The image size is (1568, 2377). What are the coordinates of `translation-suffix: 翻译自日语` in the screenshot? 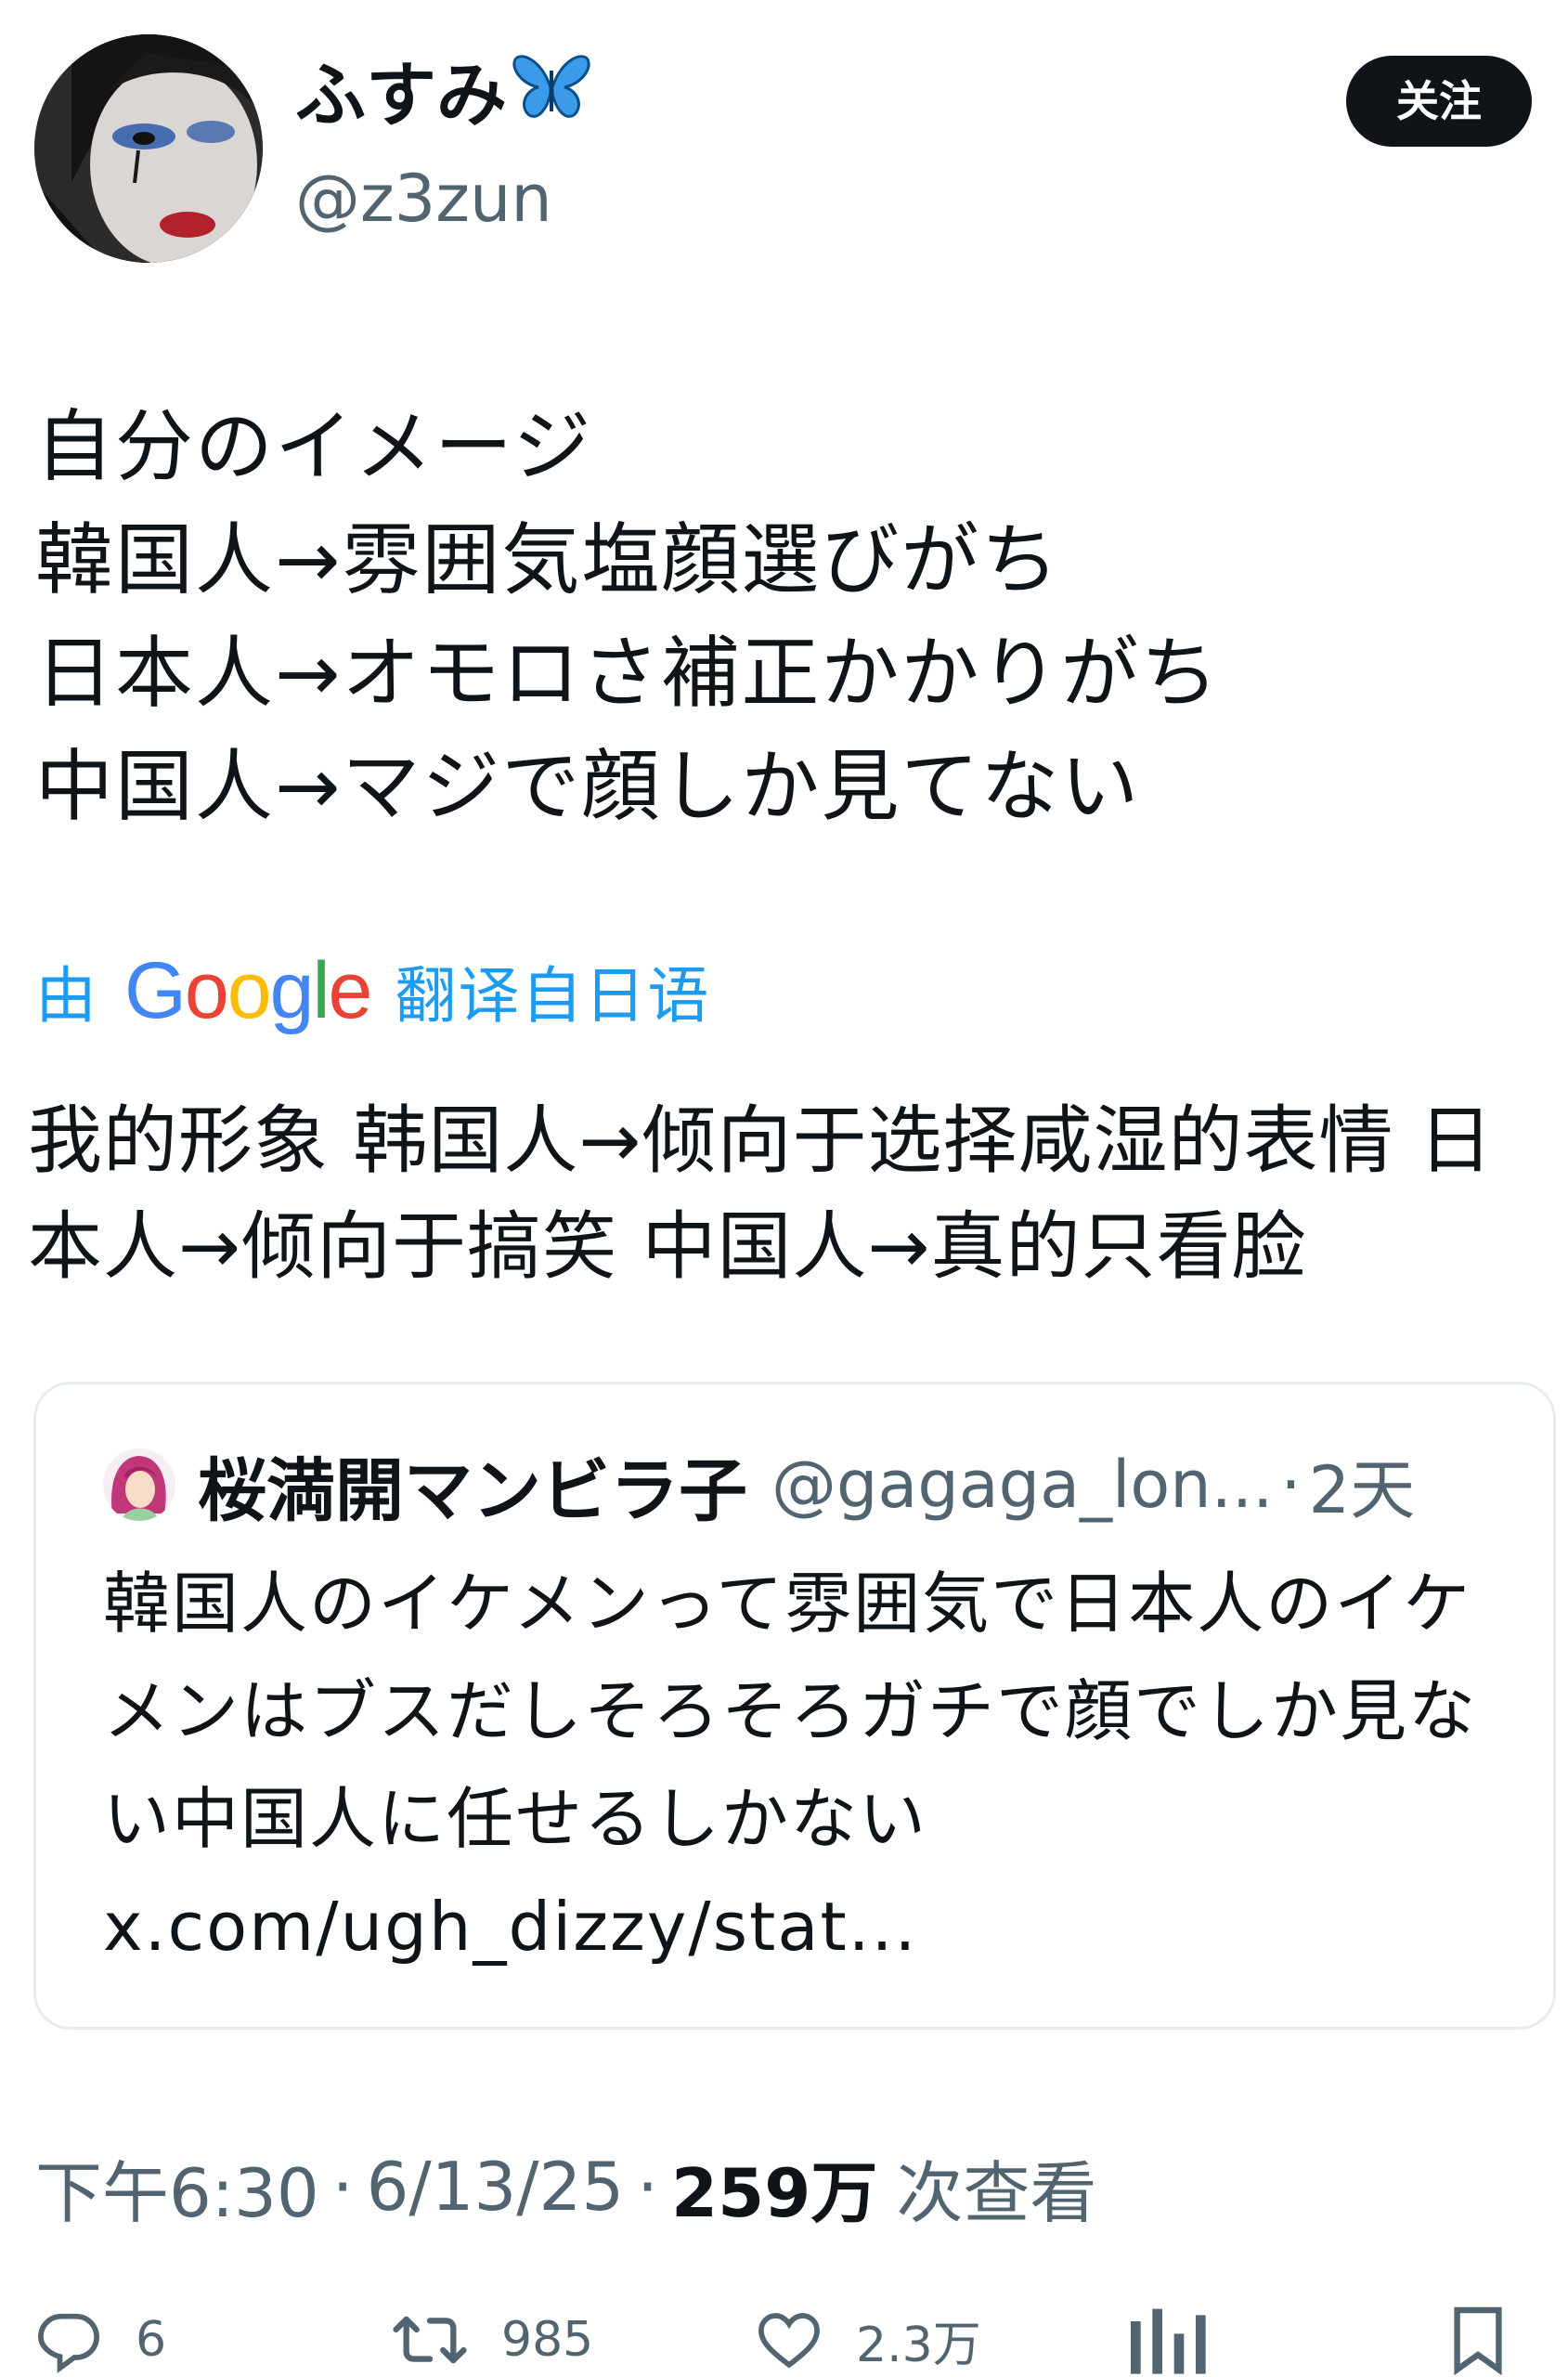 It's located at (553, 996).